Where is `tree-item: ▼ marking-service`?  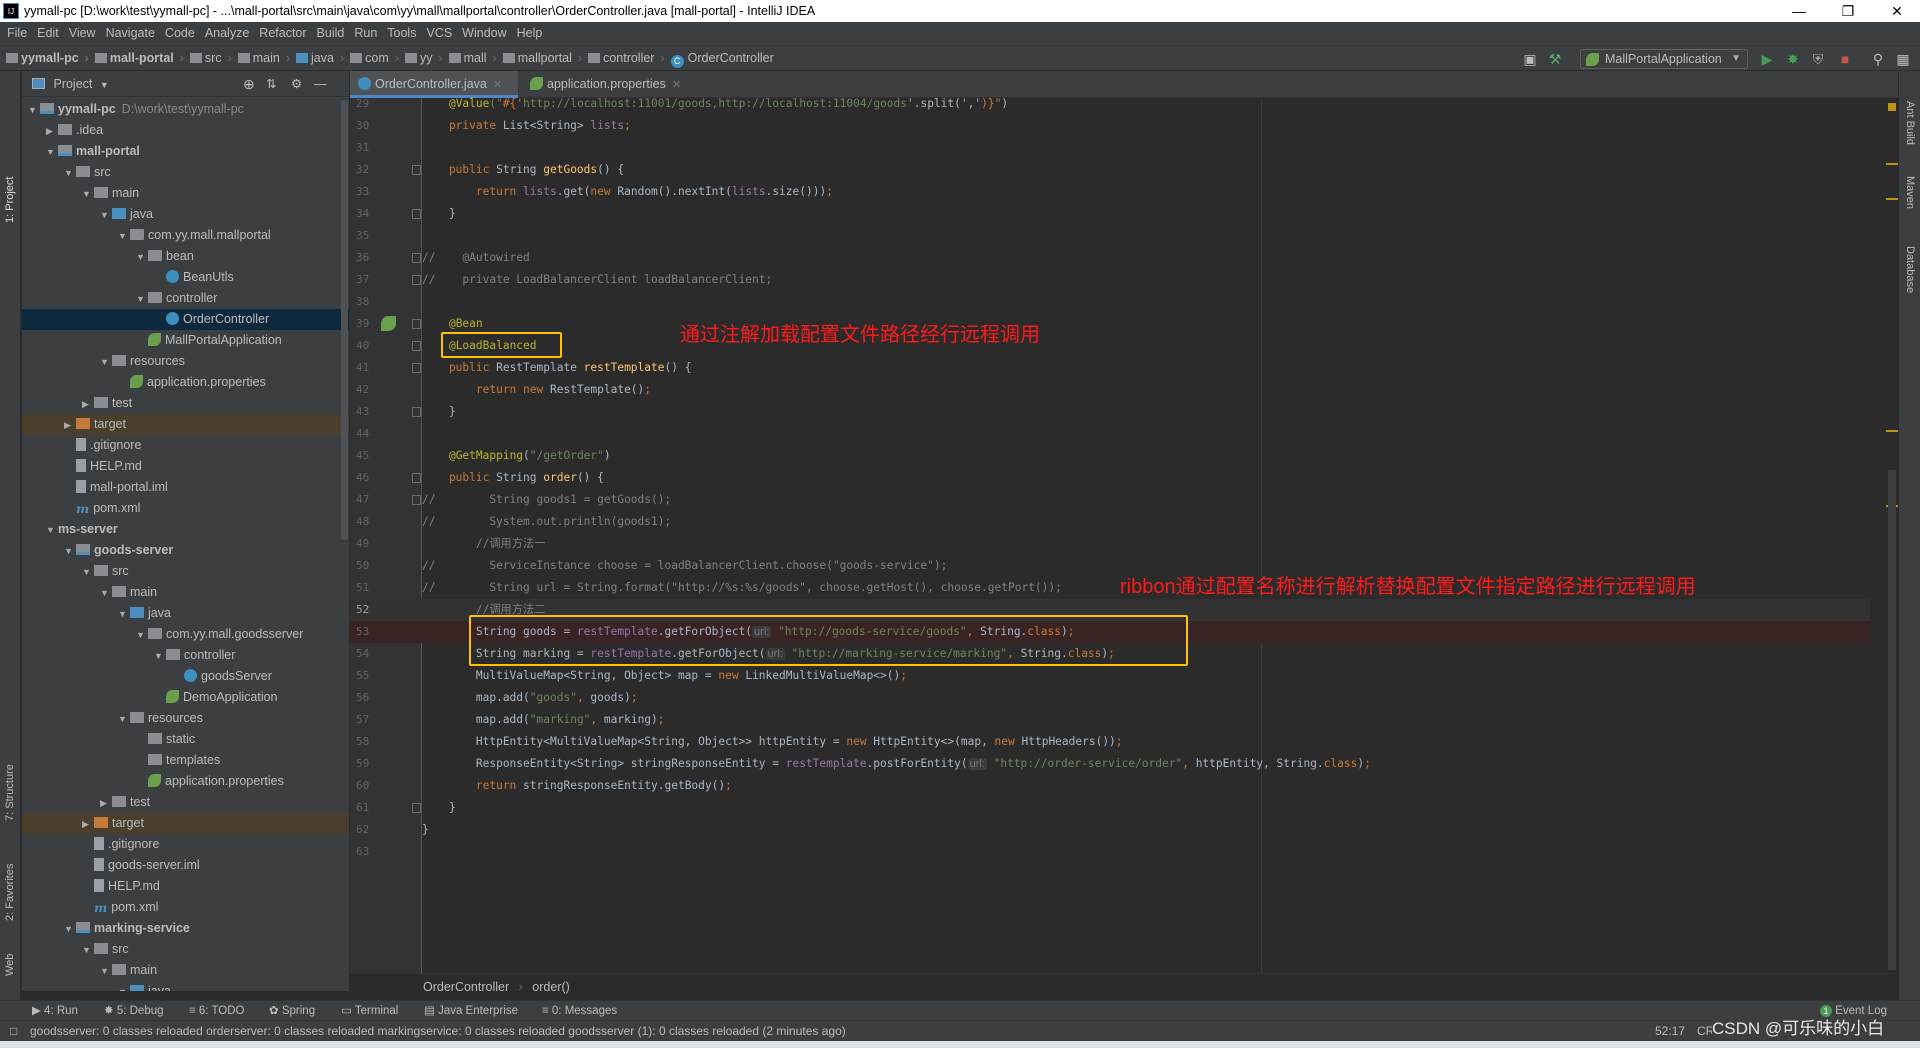 tree-item: ▼ marking-service is located at coordinates (185, 928).